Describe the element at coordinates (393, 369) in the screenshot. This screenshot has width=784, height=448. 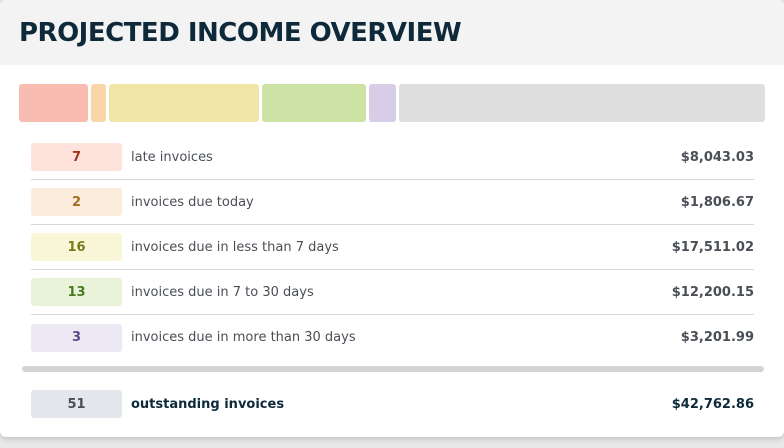
I see `total-divider` at that location.